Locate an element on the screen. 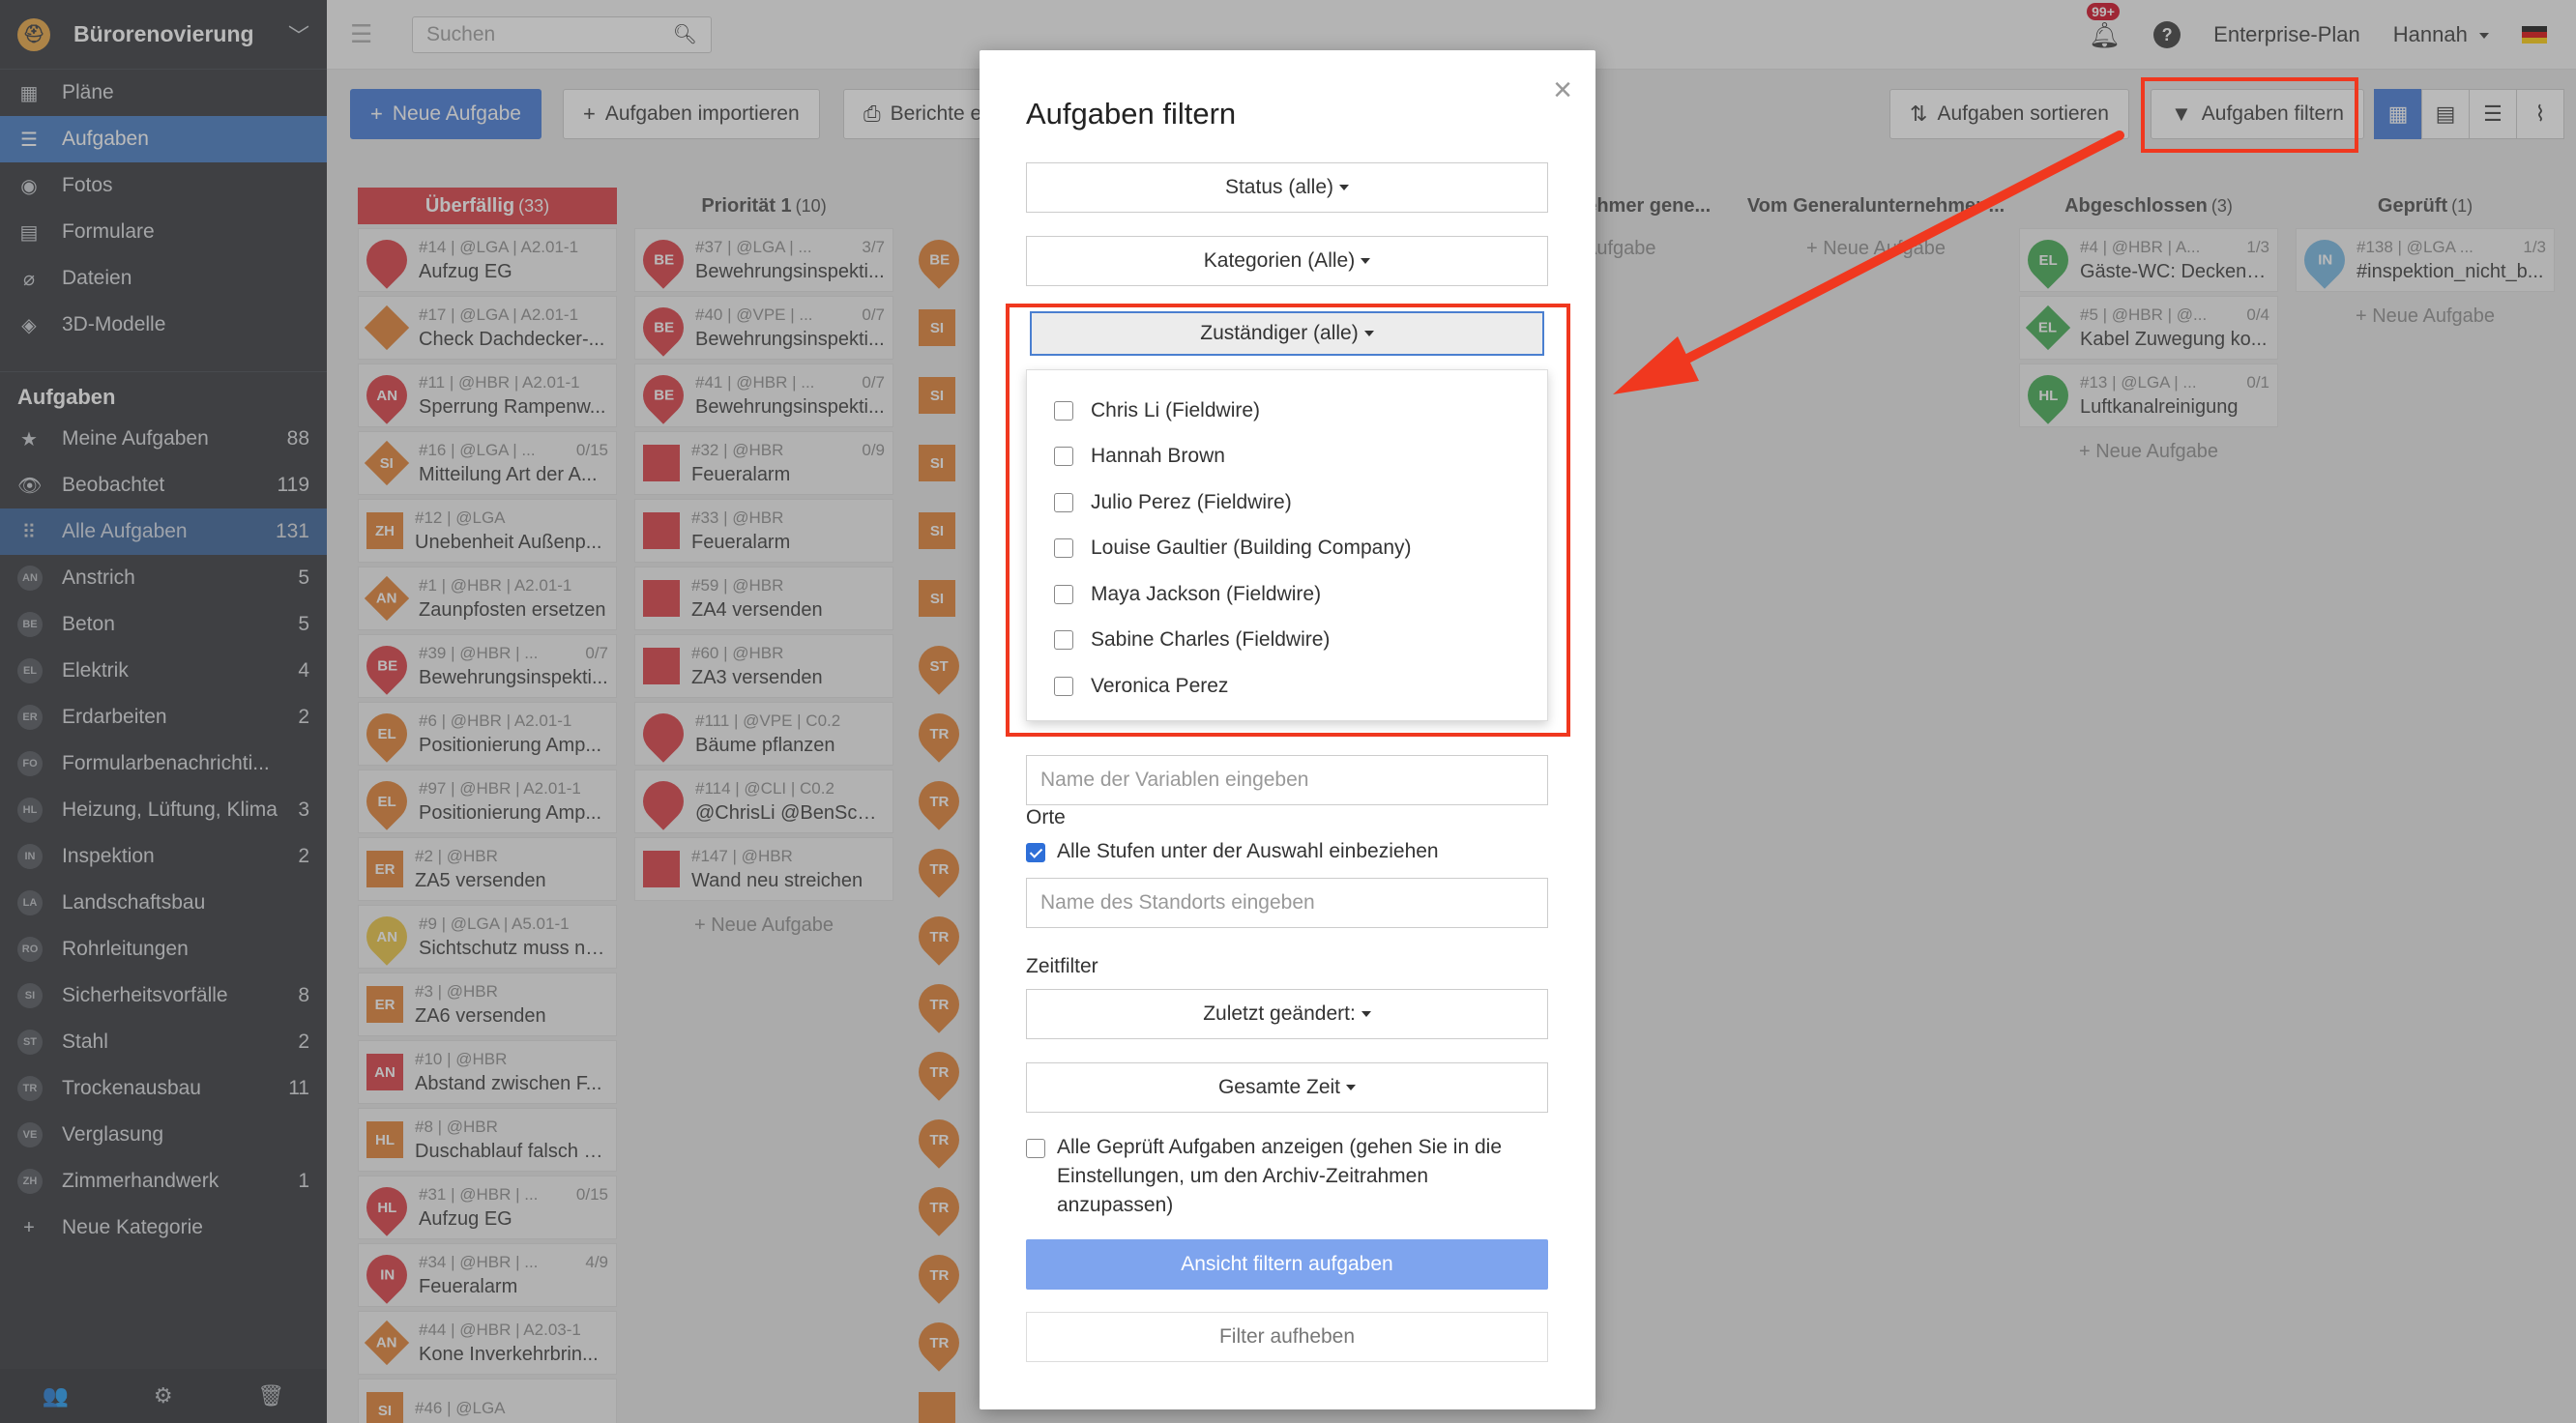 Image resolution: width=2576 pixels, height=1423 pixels. categories-dropdown: Kategorien (Alle) is located at coordinates (1287, 261).